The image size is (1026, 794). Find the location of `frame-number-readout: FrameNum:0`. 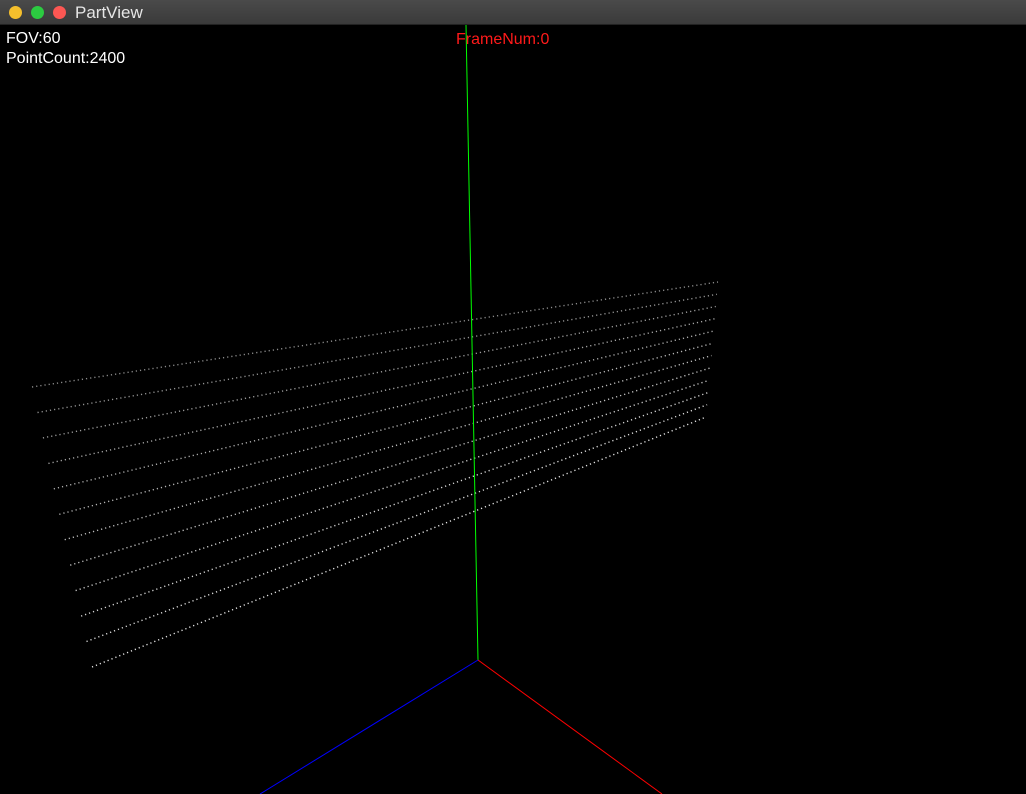

frame-number-readout: FrameNum:0 is located at coordinates (503, 39).